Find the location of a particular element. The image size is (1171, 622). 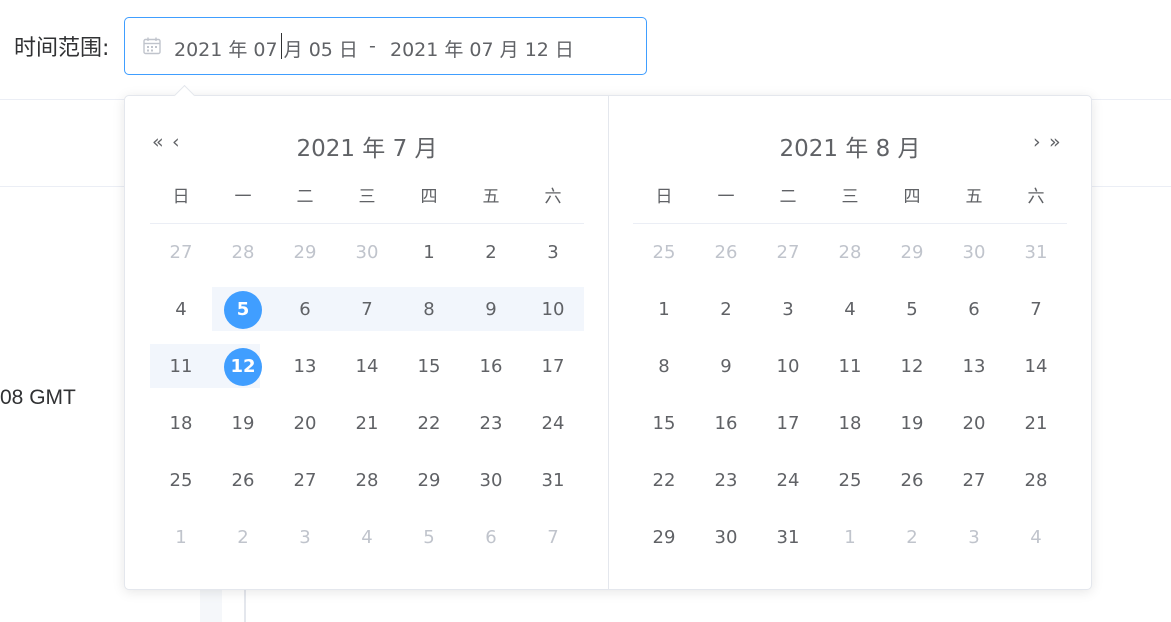

left-month-title: 2021 年 7 月 is located at coordinates (367, 149).